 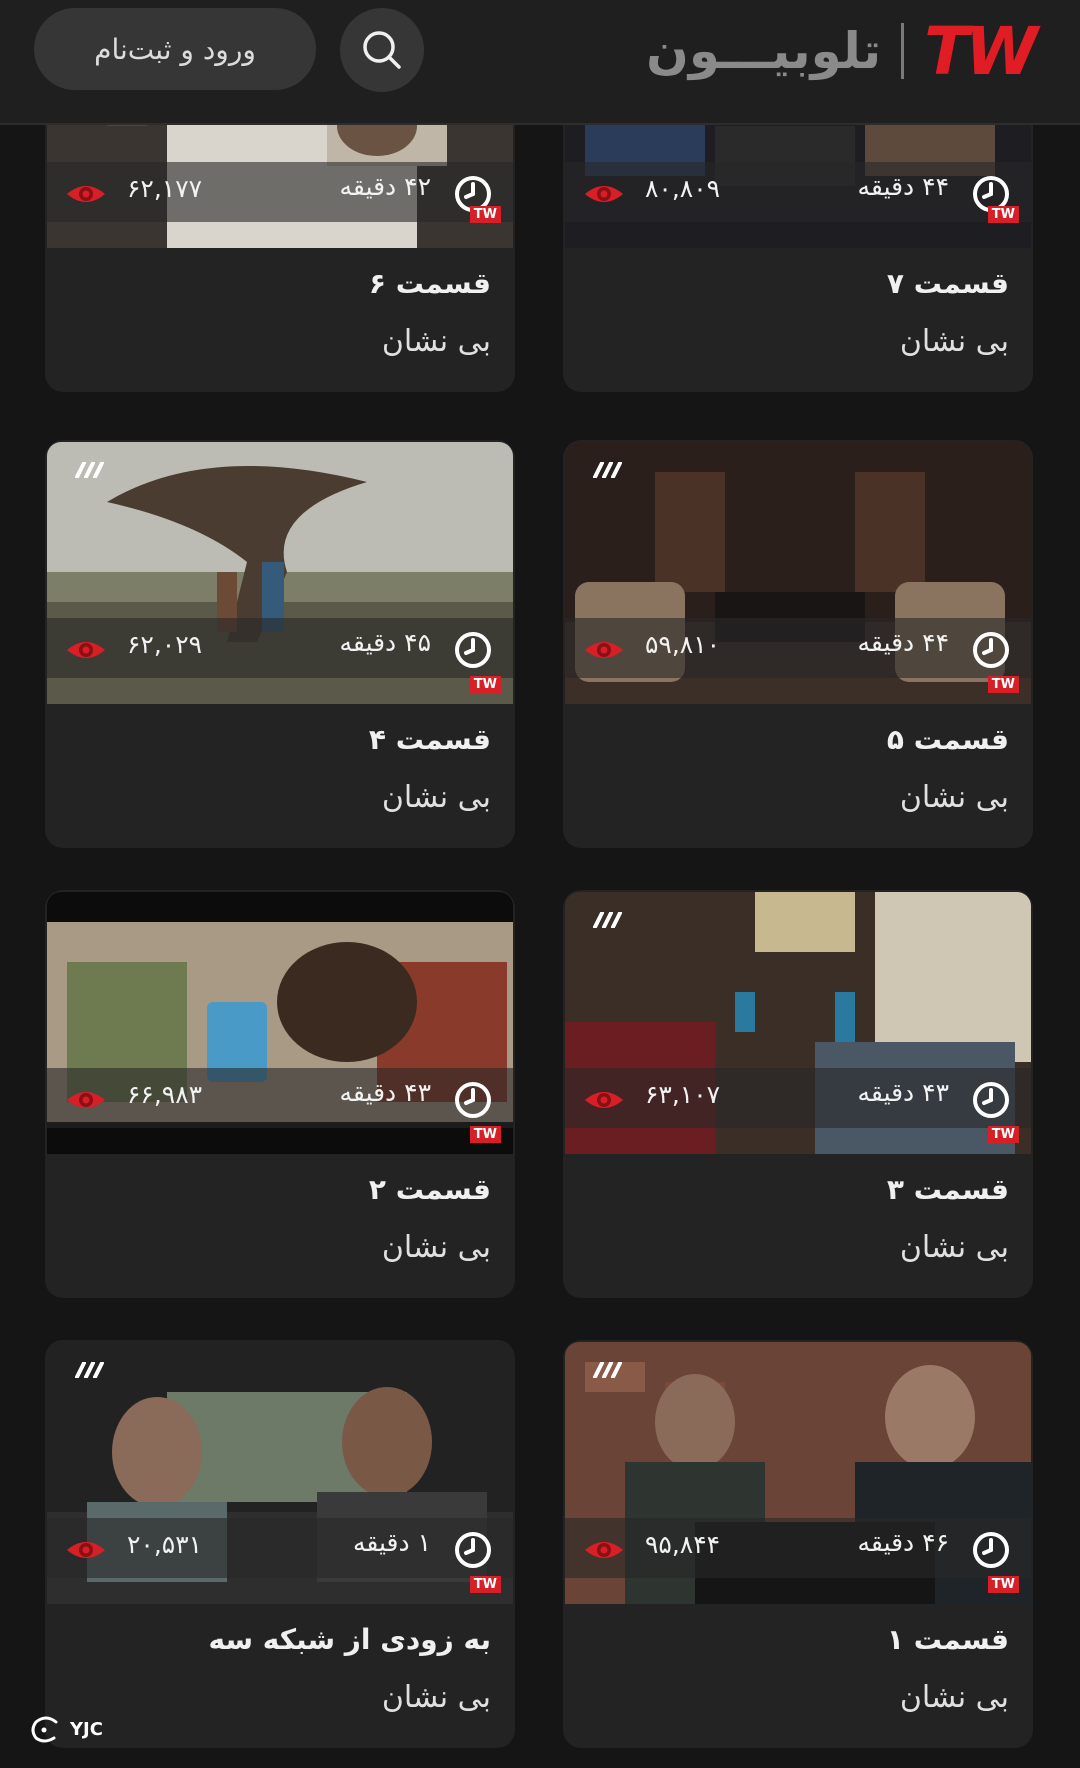 I want to click on episode-card: ۴۴ دقیقه ۵۹,۸۱۰ TW قسمت ۵ بی نشان, so click(x=798, y=644).